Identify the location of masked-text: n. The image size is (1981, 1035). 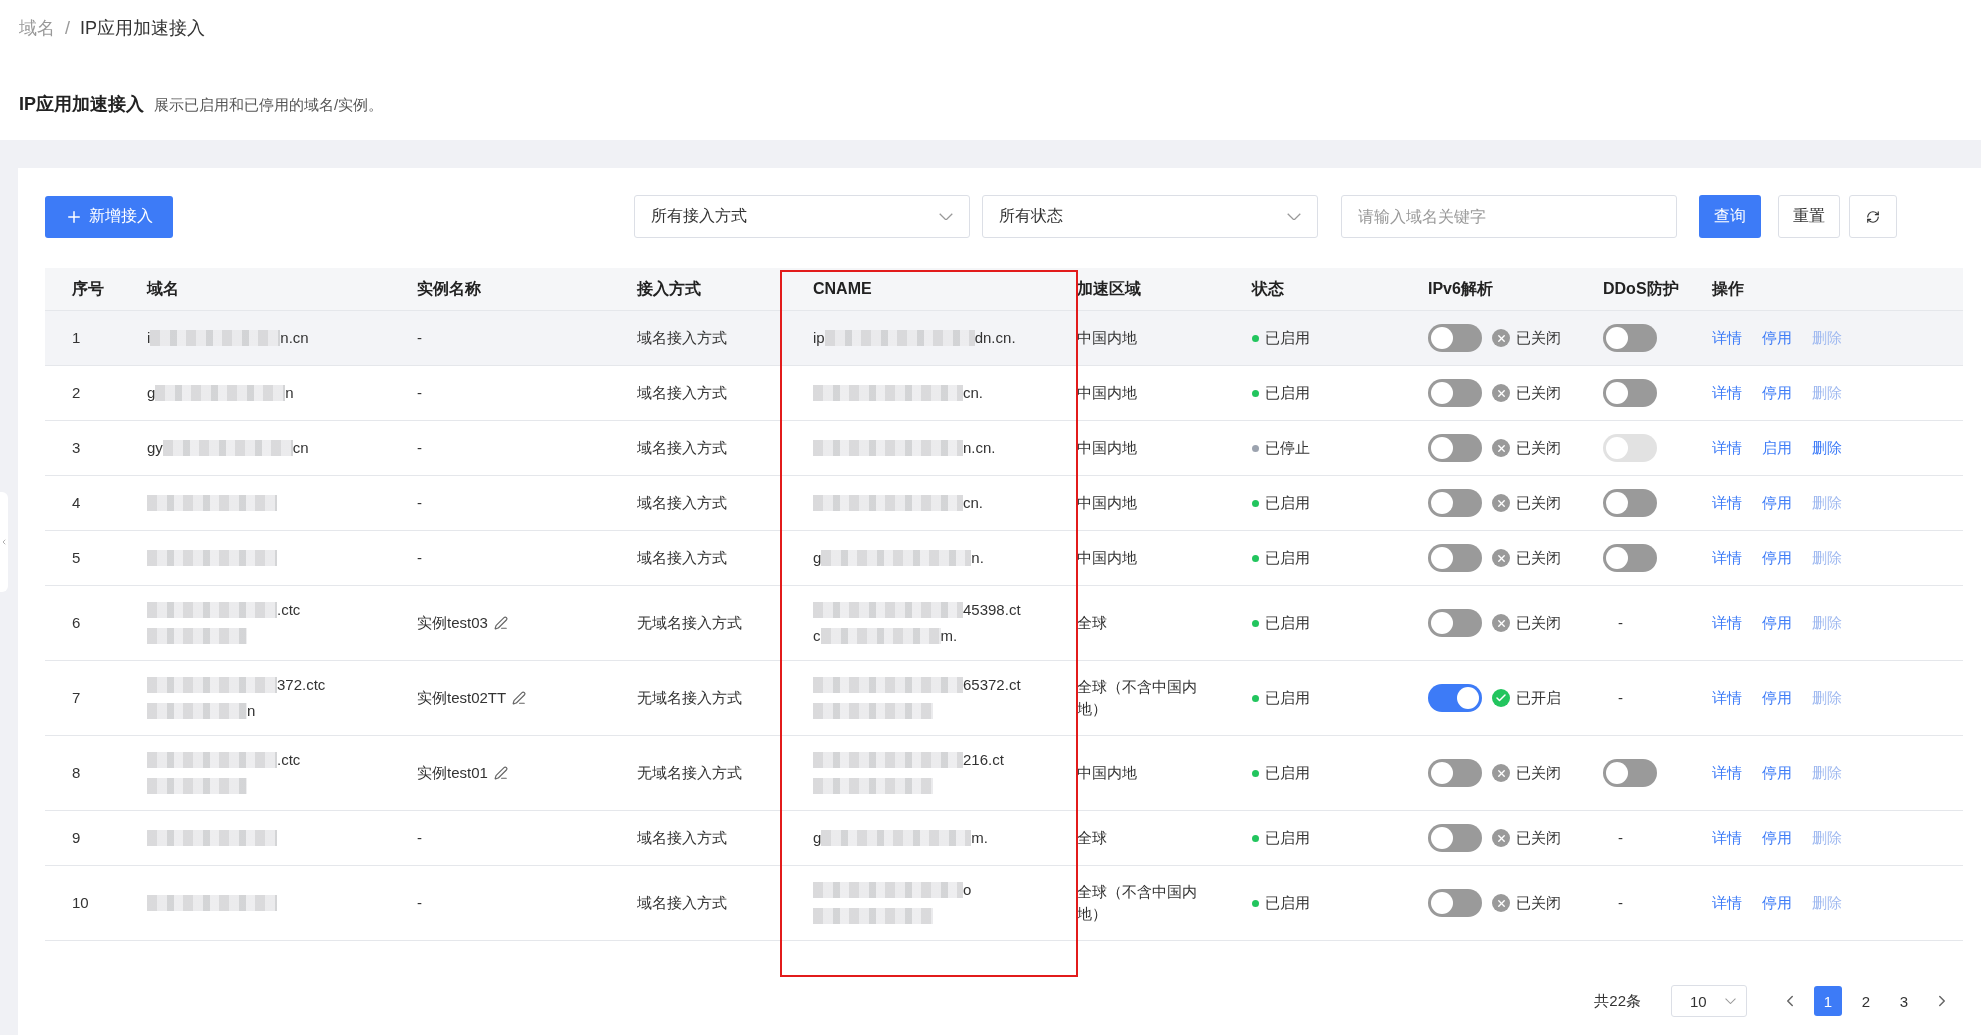
(251, 711).